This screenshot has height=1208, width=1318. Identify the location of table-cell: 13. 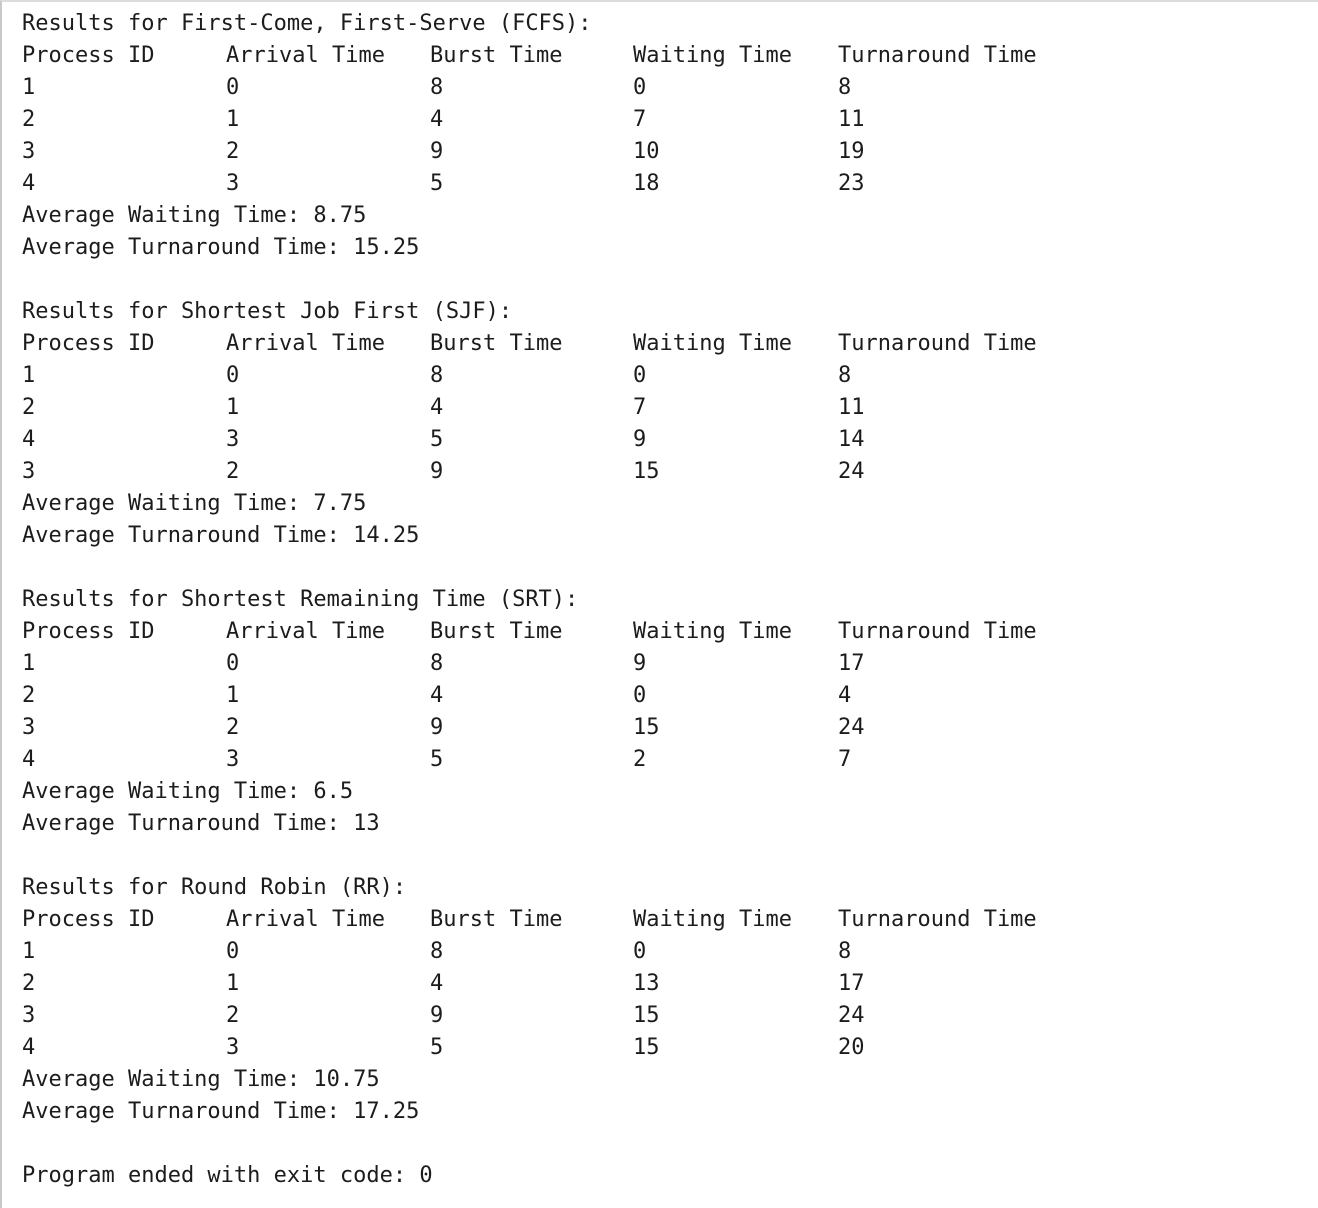
(646, 983).